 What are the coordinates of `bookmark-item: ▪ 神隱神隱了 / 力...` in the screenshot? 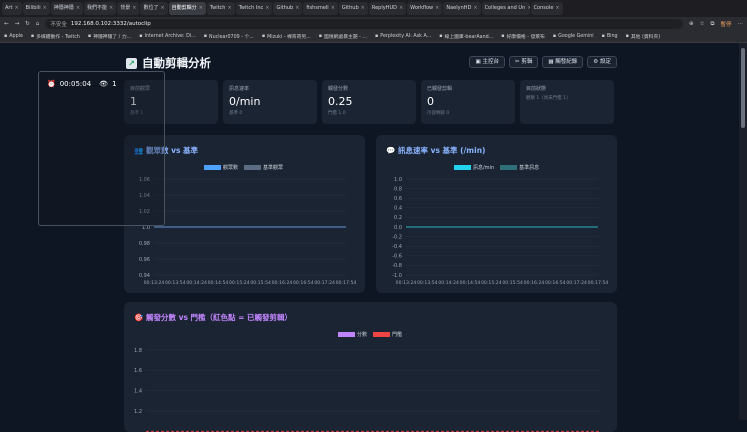 It's located at (109, 36).